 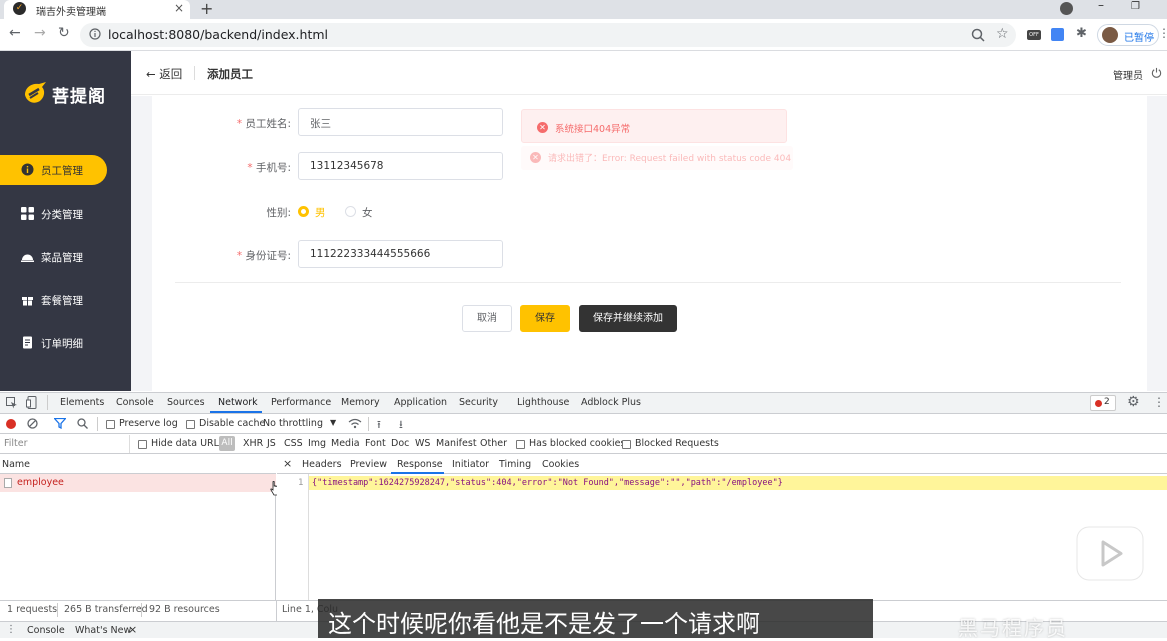 I want to click on request-list-header: Name, so click(x=138, y=464).